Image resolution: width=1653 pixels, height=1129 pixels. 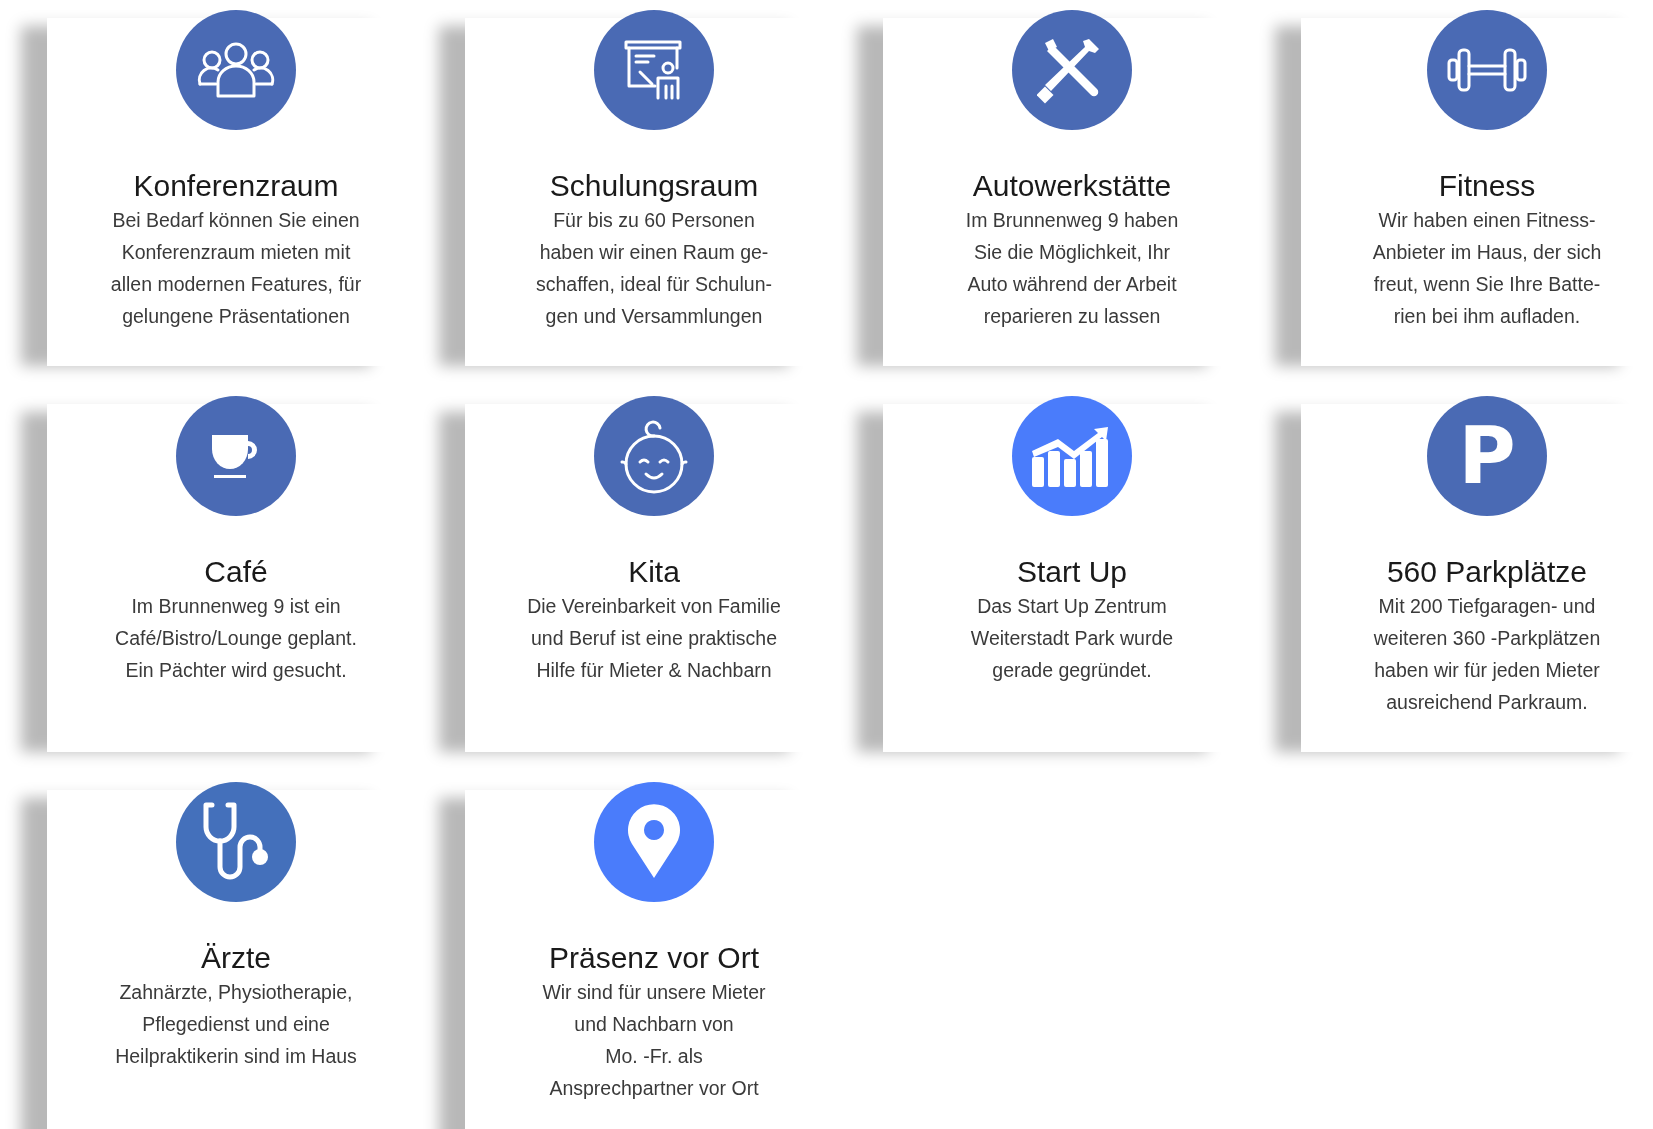 I want to click on card-title: Konferenzraum, so click(x=236, y=186).